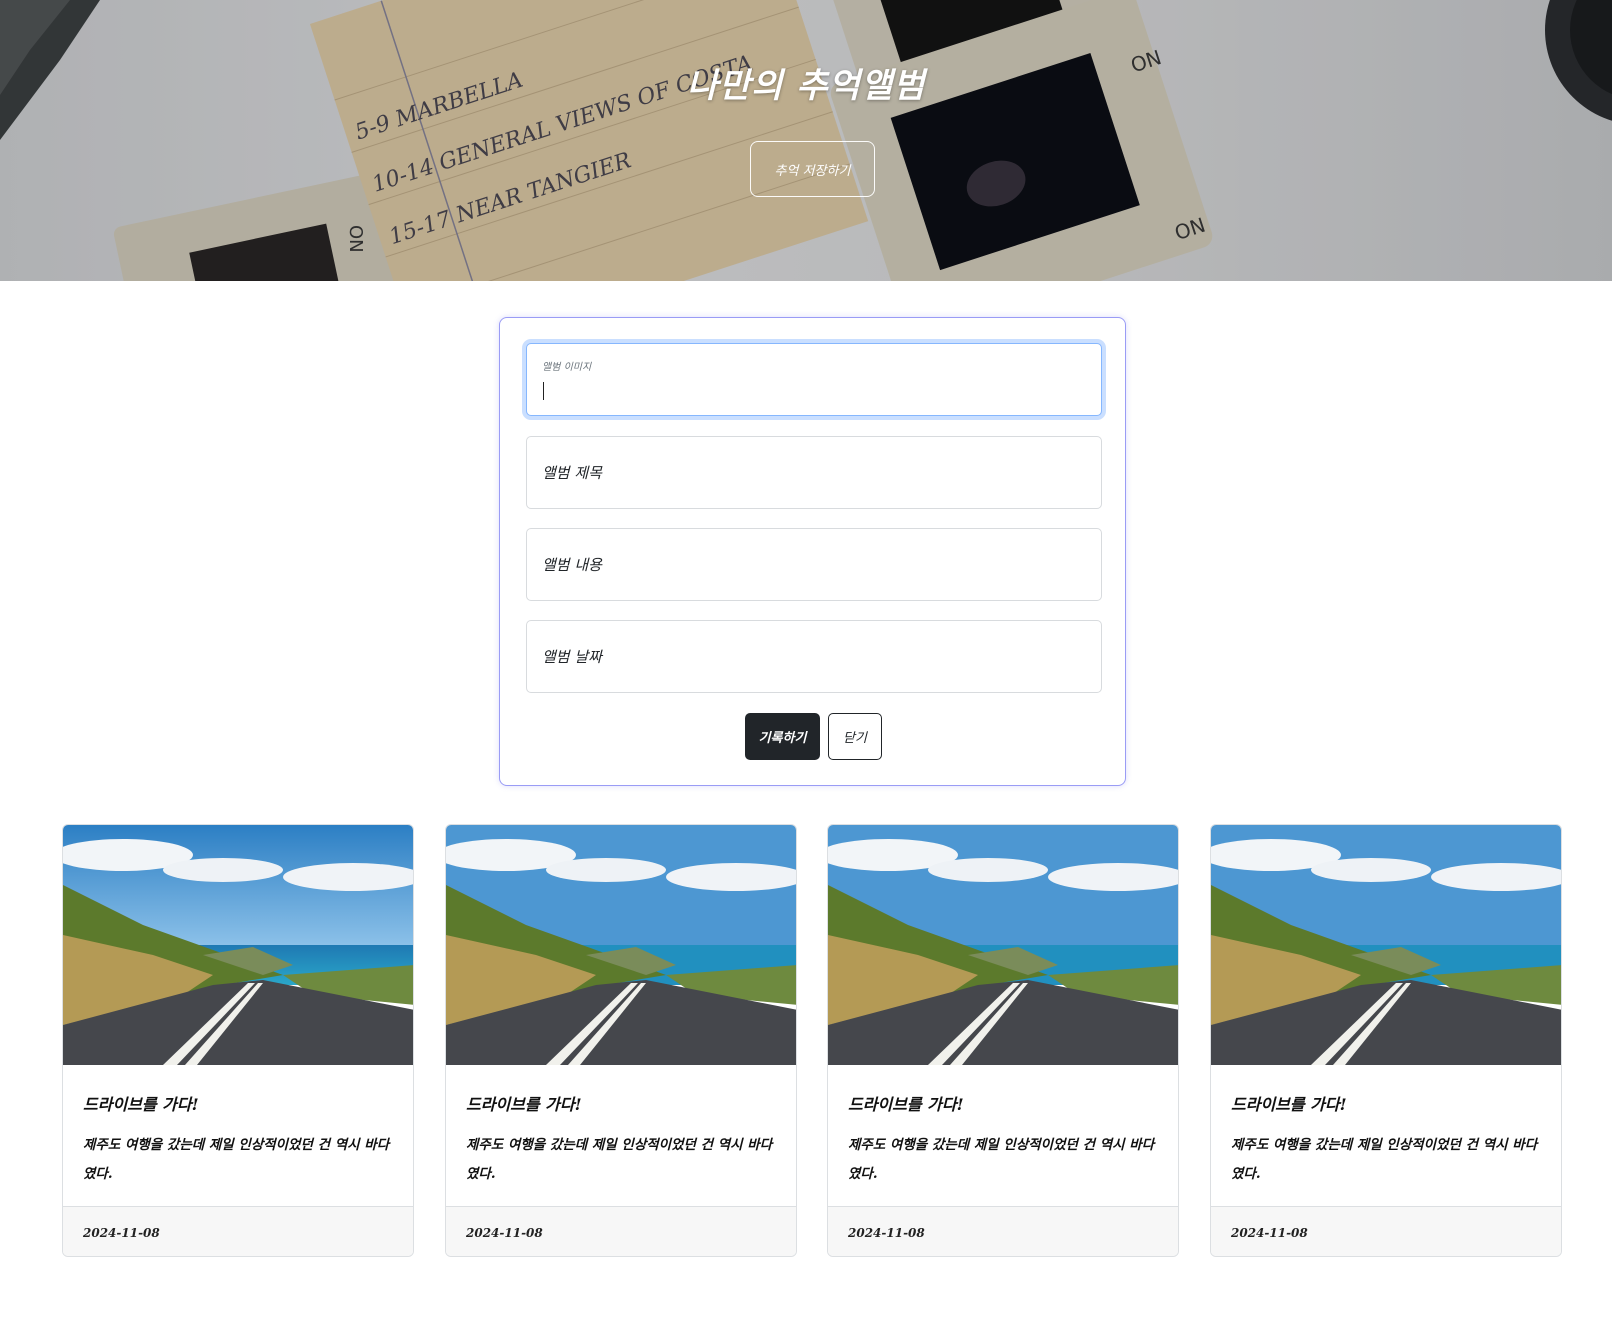 Image resolution: width=1612 pixels, height=1337 pixels. What do you see at coordinates (572, 565) in the screenshot?
I see `album-content-label: 앨범 내용` at bounding box center [572, 565].